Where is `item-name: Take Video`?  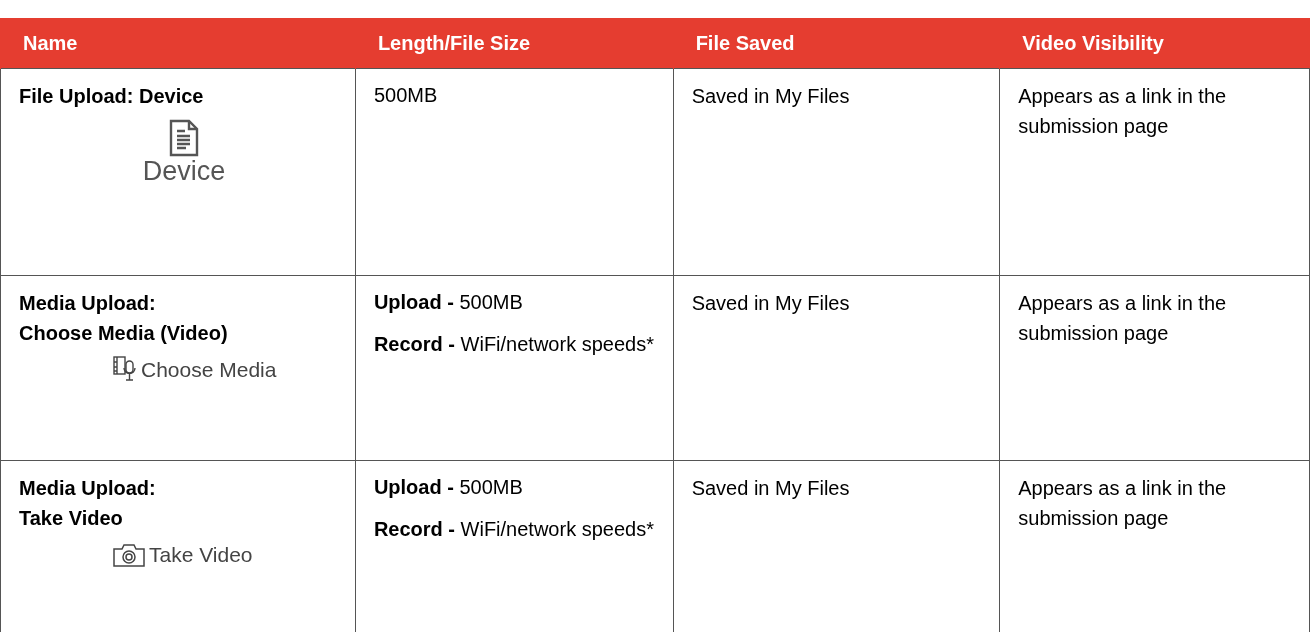 item-name: Take Video is located at coordinates (71, 518).